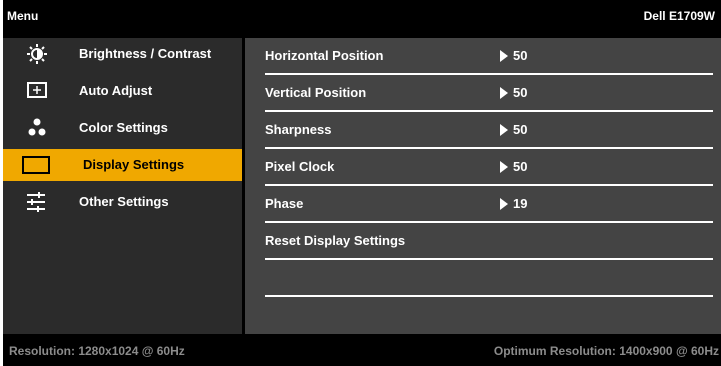  I want to click on setting-row-phase: Phase 19, so click(483, 204).